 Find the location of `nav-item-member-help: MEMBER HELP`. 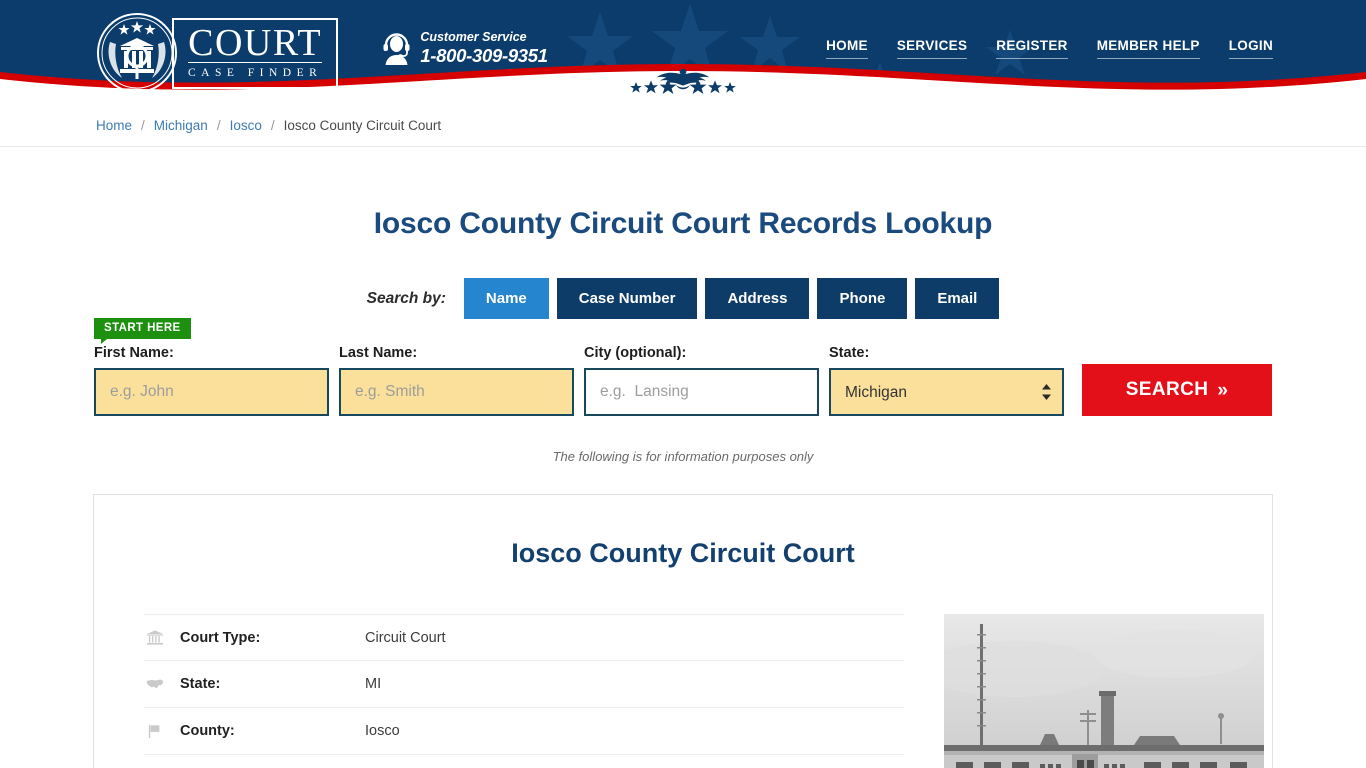

nav-item-member-help: MEMBER HELP is located at coordinates (1148, 48).